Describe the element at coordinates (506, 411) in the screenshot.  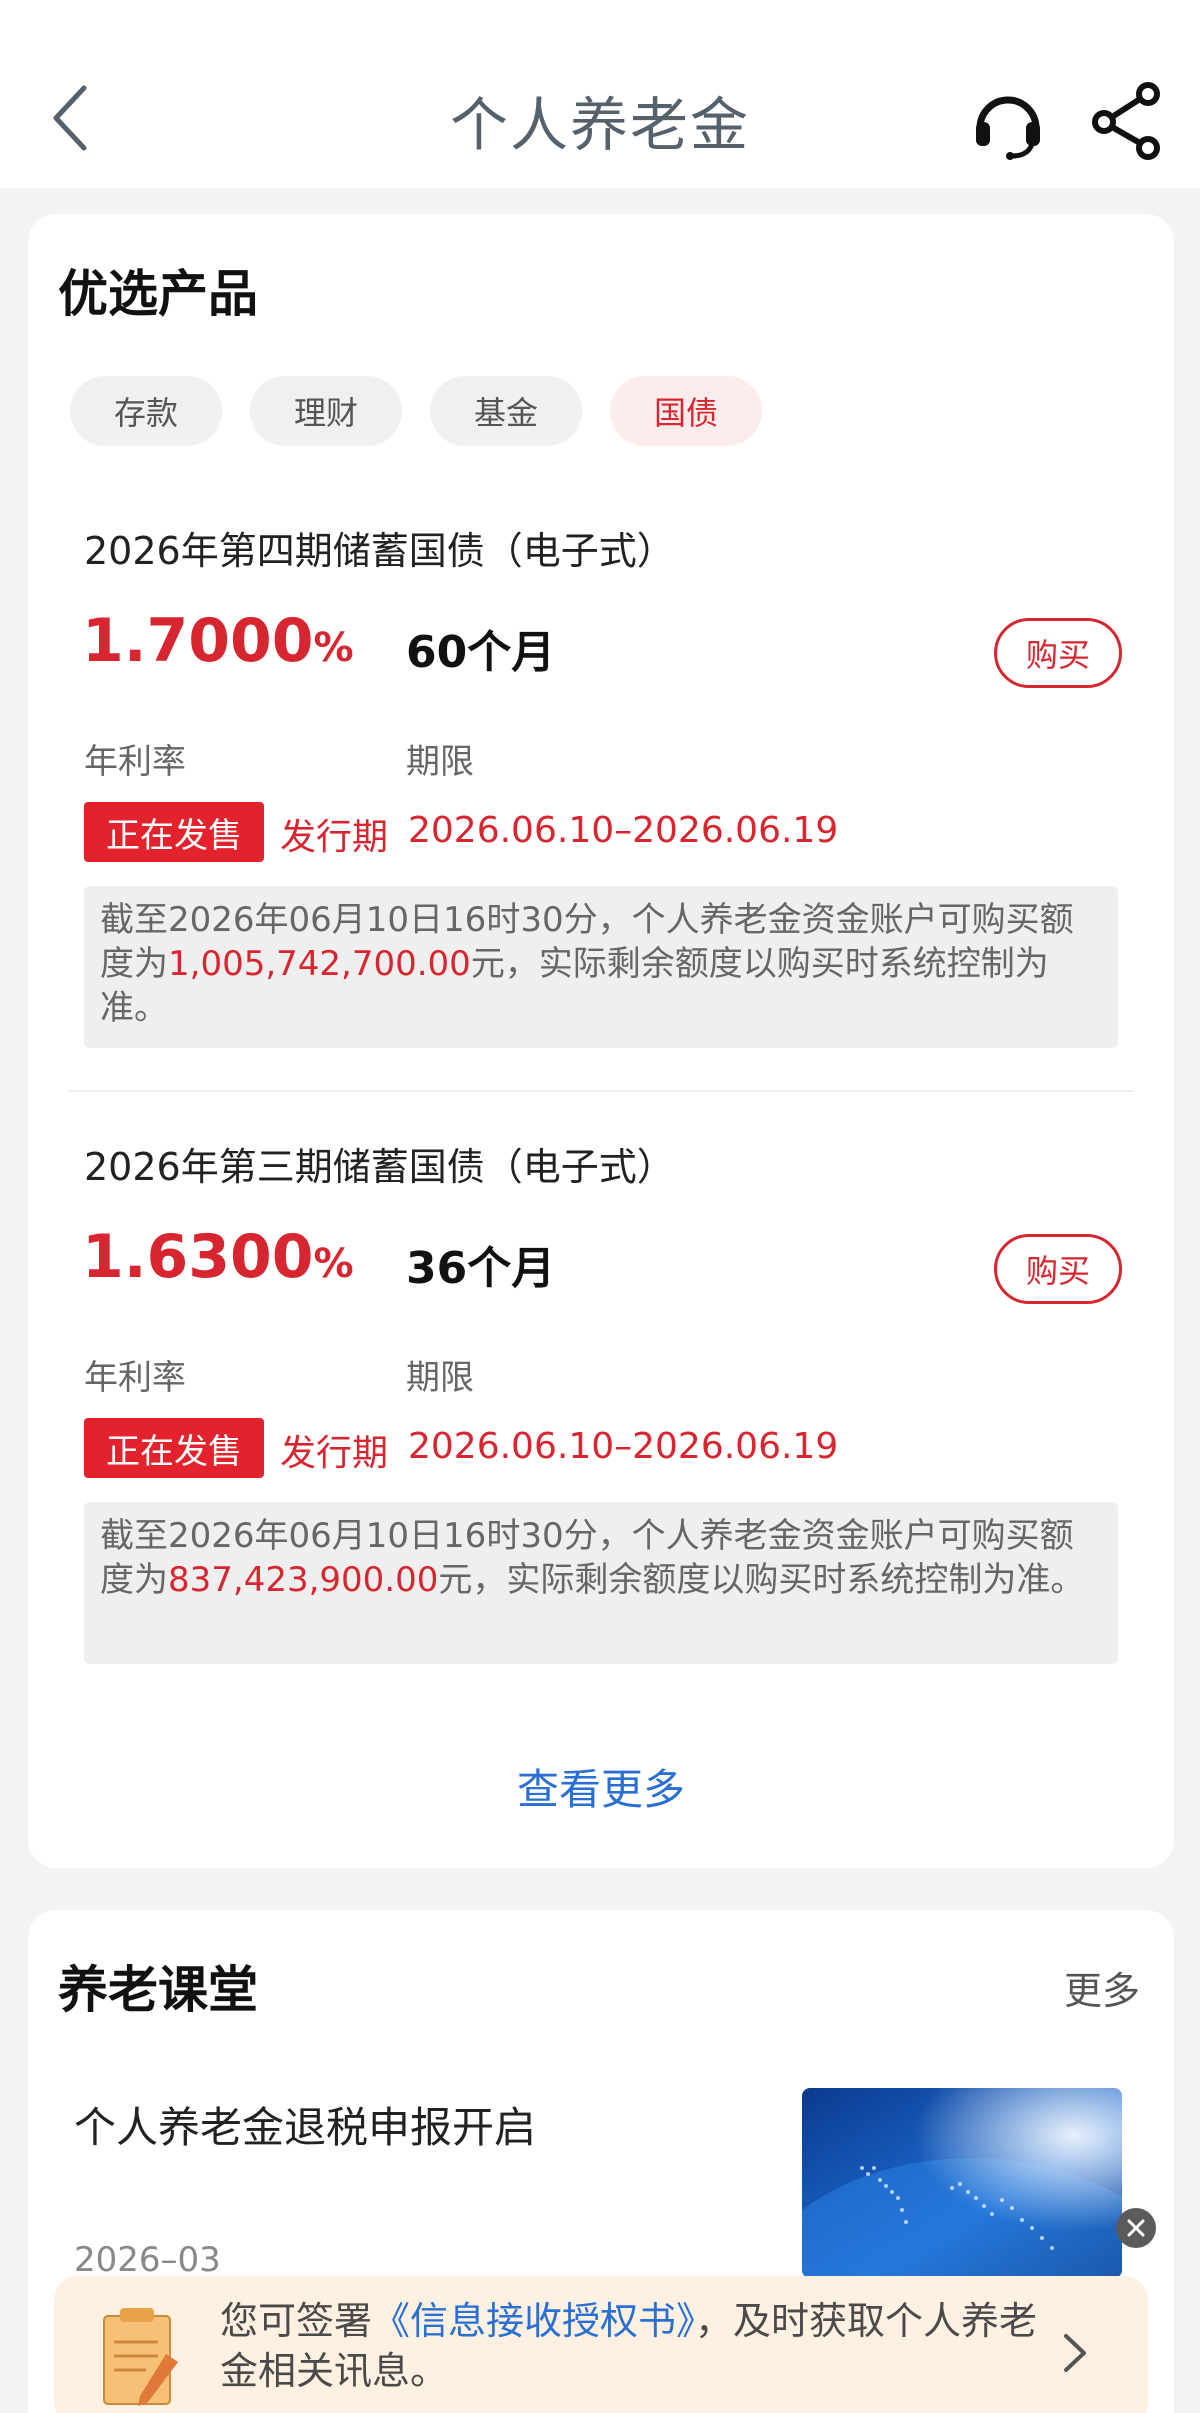
I see `tab-fund: 基金` at that location.